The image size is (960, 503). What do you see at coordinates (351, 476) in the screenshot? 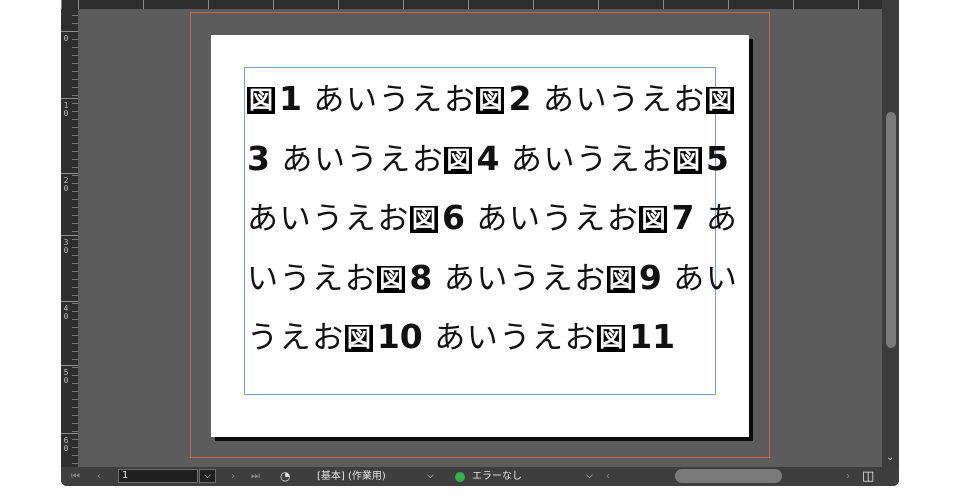
I see `preflight-profile-label: [基本] (作業用)` at bounding box center [351, 476].